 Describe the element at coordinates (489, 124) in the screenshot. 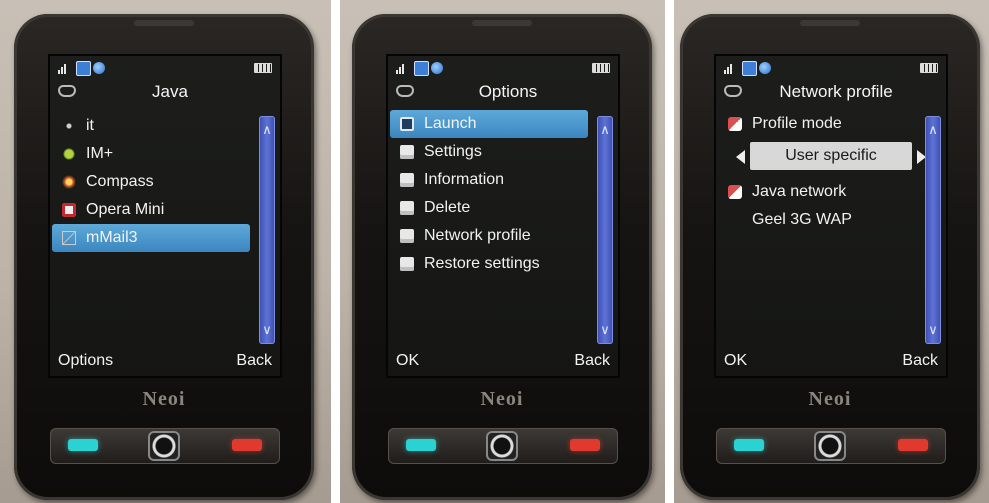

I see `menu-item-launch: Launch` at that location.